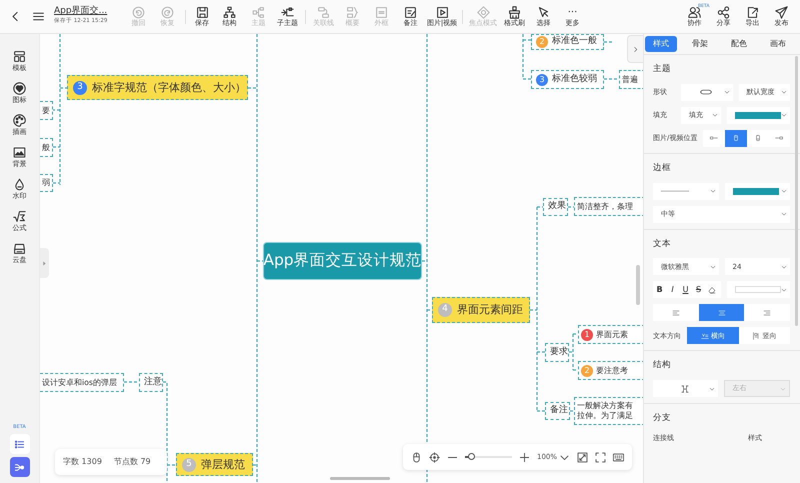 This screenshot has height=483, width=800. What do you see at coordinates (514, 12) in the screenshot?
I see `brush-icon` at bounding box center [514, 12].